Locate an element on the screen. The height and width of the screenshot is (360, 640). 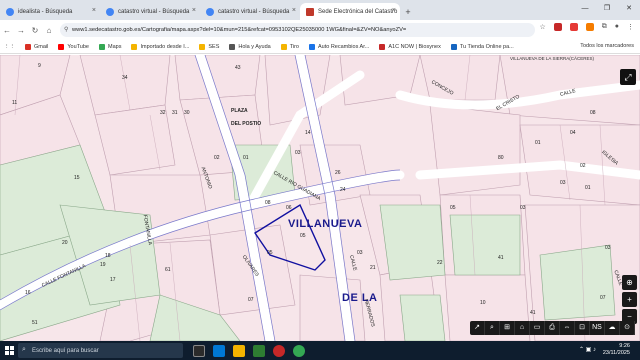
forward-icon: → is located at coordinates (21, 30).